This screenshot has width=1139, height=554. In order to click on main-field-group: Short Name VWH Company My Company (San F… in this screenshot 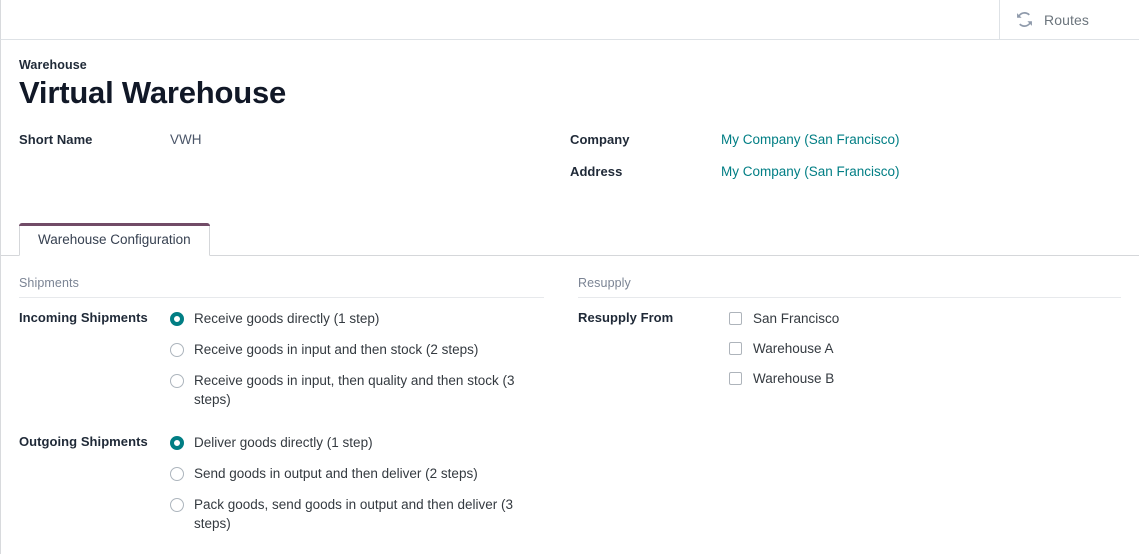, I will do `click(570, 164)`.